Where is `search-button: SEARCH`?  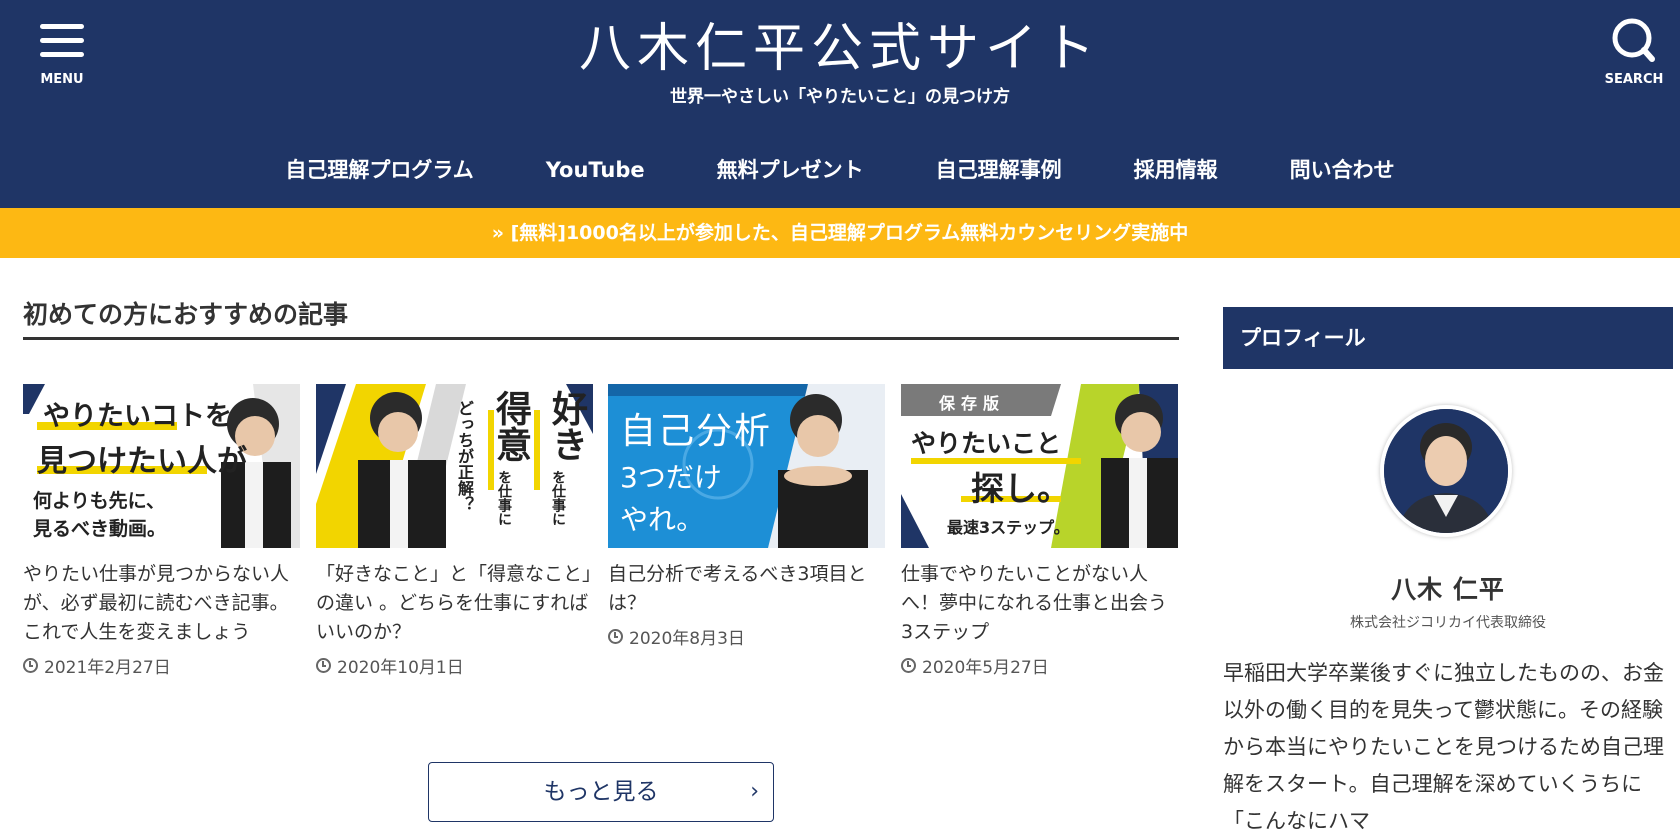 search-button: SEARCH is located at coordinates (1634, 54).